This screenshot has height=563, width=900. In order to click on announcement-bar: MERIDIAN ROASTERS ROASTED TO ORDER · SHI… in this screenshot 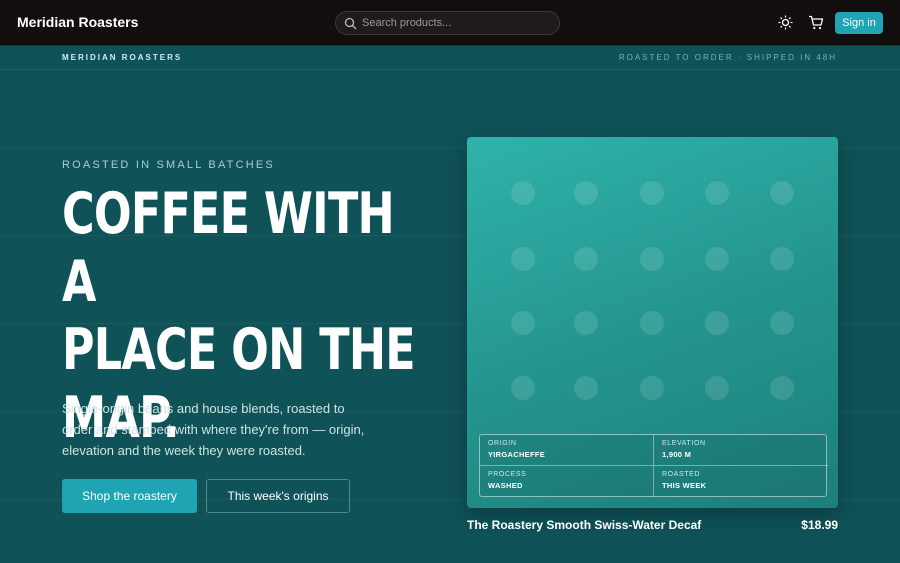, I will do `click(450, 58)`.